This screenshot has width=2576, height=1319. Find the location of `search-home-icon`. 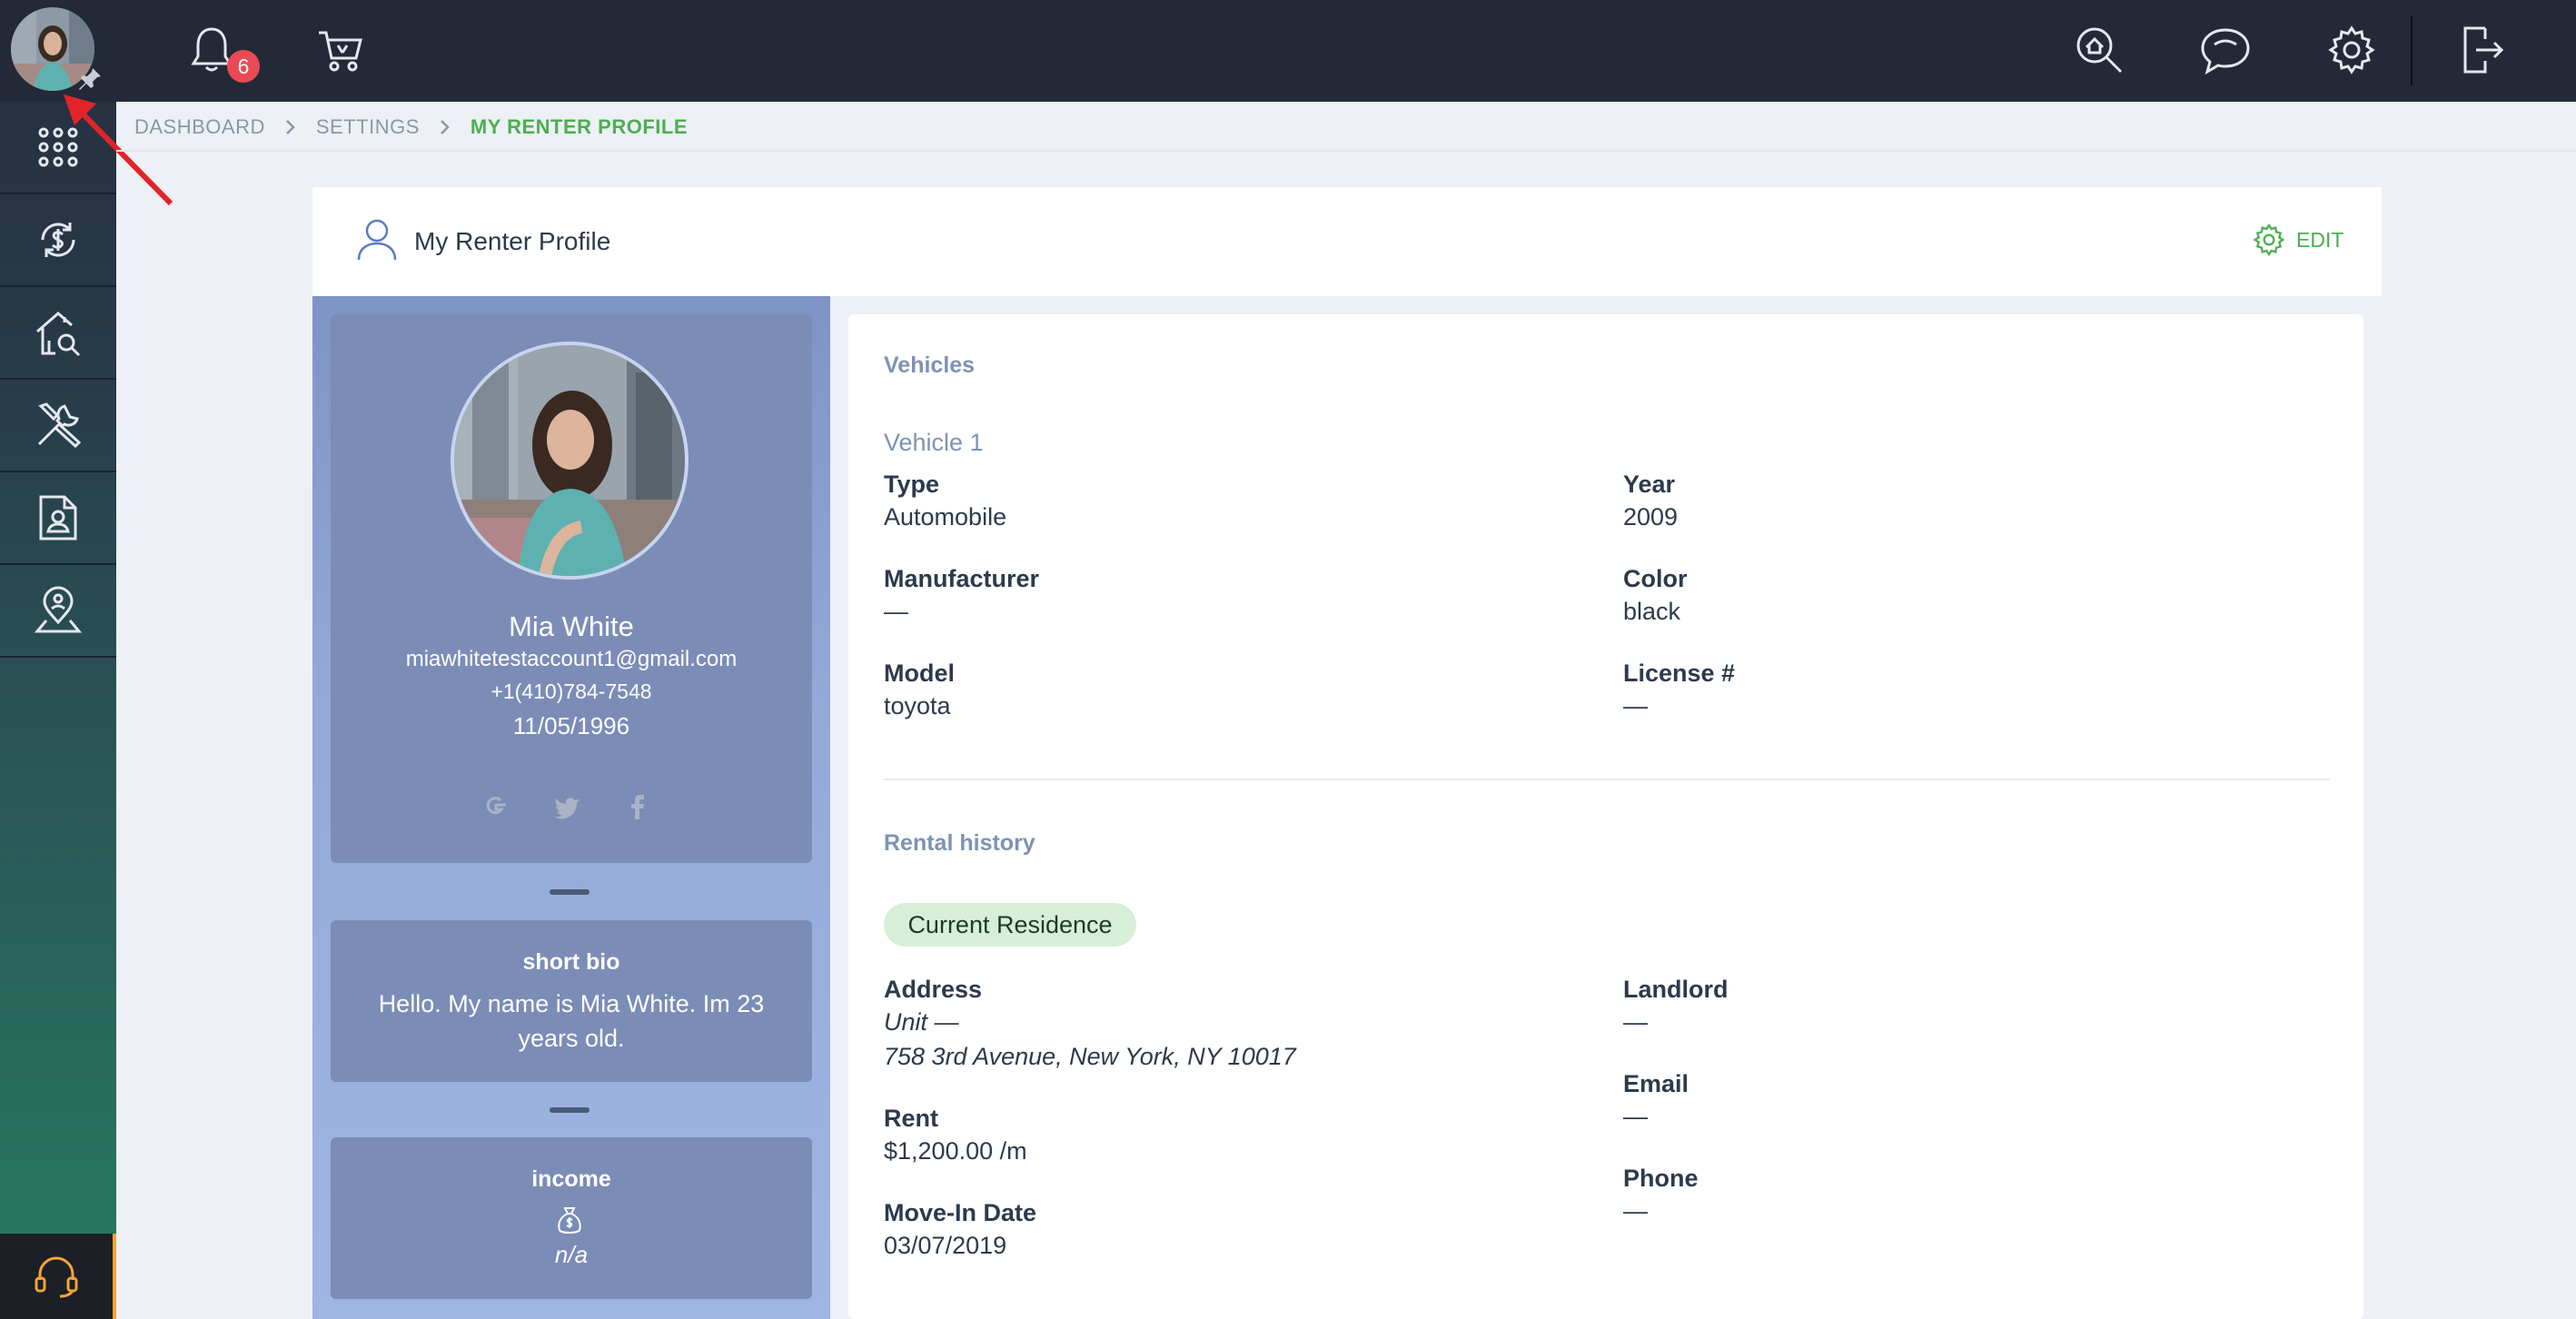

search-home-icon is located at coordinates (2099, 50).